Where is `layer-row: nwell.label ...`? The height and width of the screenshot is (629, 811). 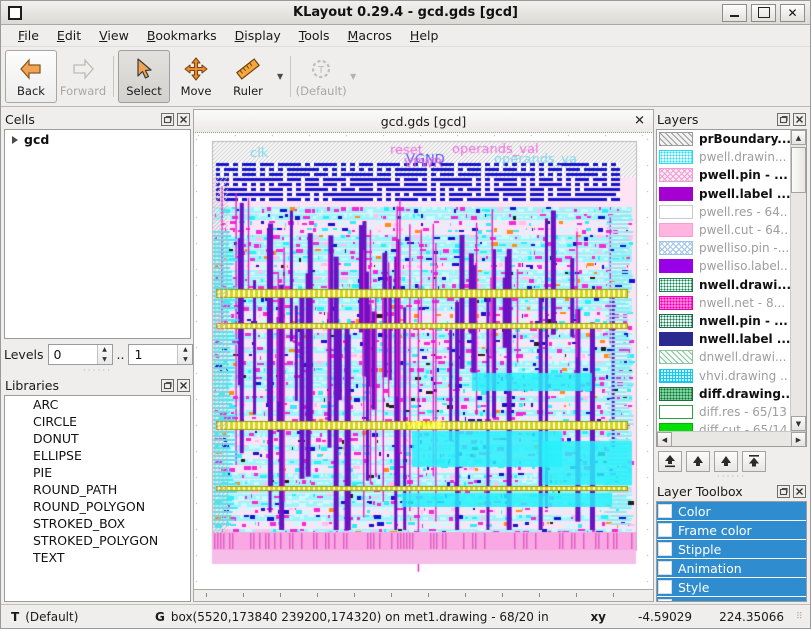 layer-row: nwell.label ... is located at coordinates (723, 339).